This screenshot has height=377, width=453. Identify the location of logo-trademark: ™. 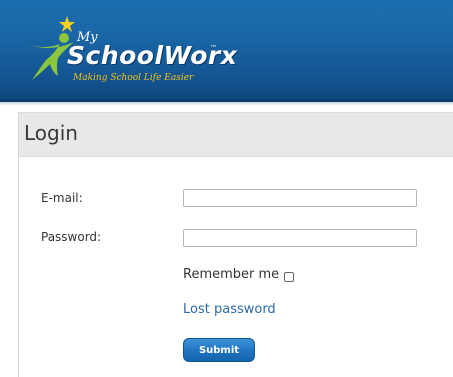
(213, 48).